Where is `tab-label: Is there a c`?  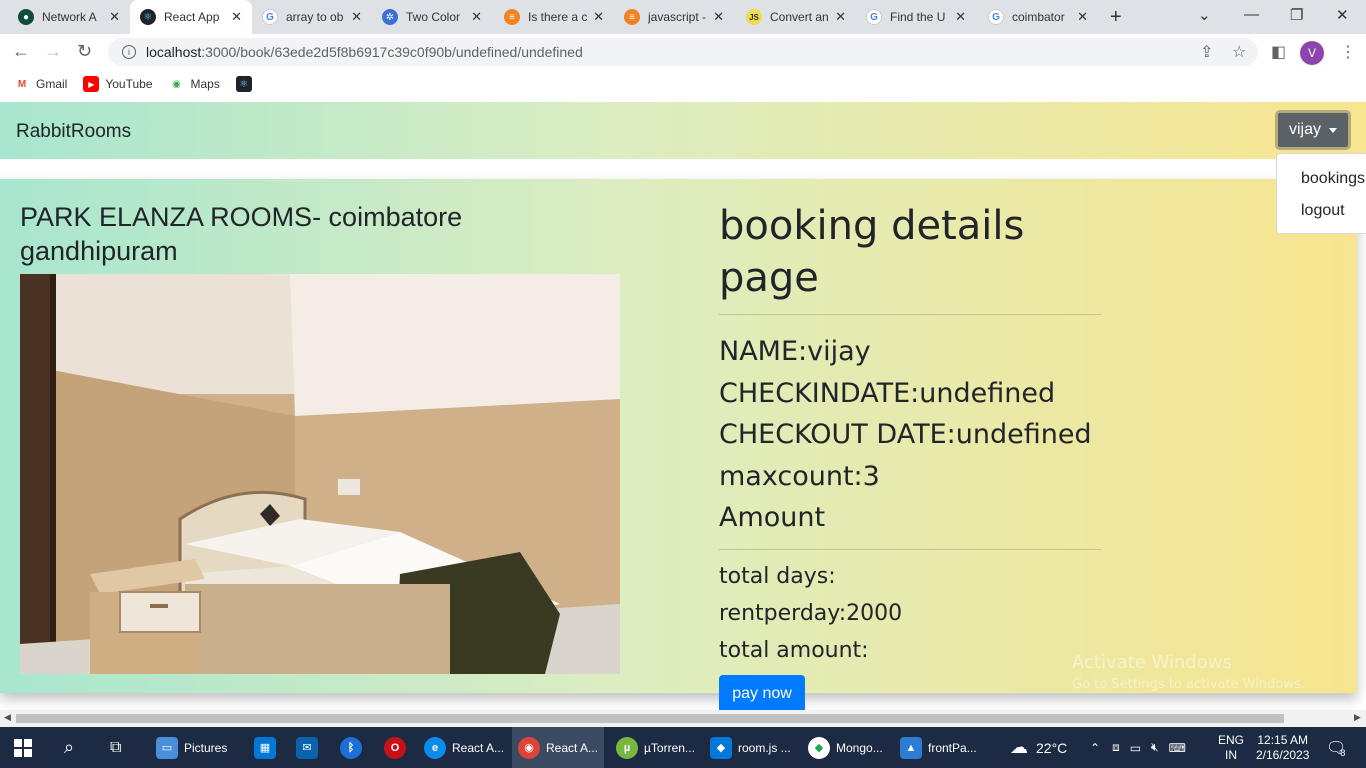
tab-label: Is there a c is located at coordinates (558, 17).